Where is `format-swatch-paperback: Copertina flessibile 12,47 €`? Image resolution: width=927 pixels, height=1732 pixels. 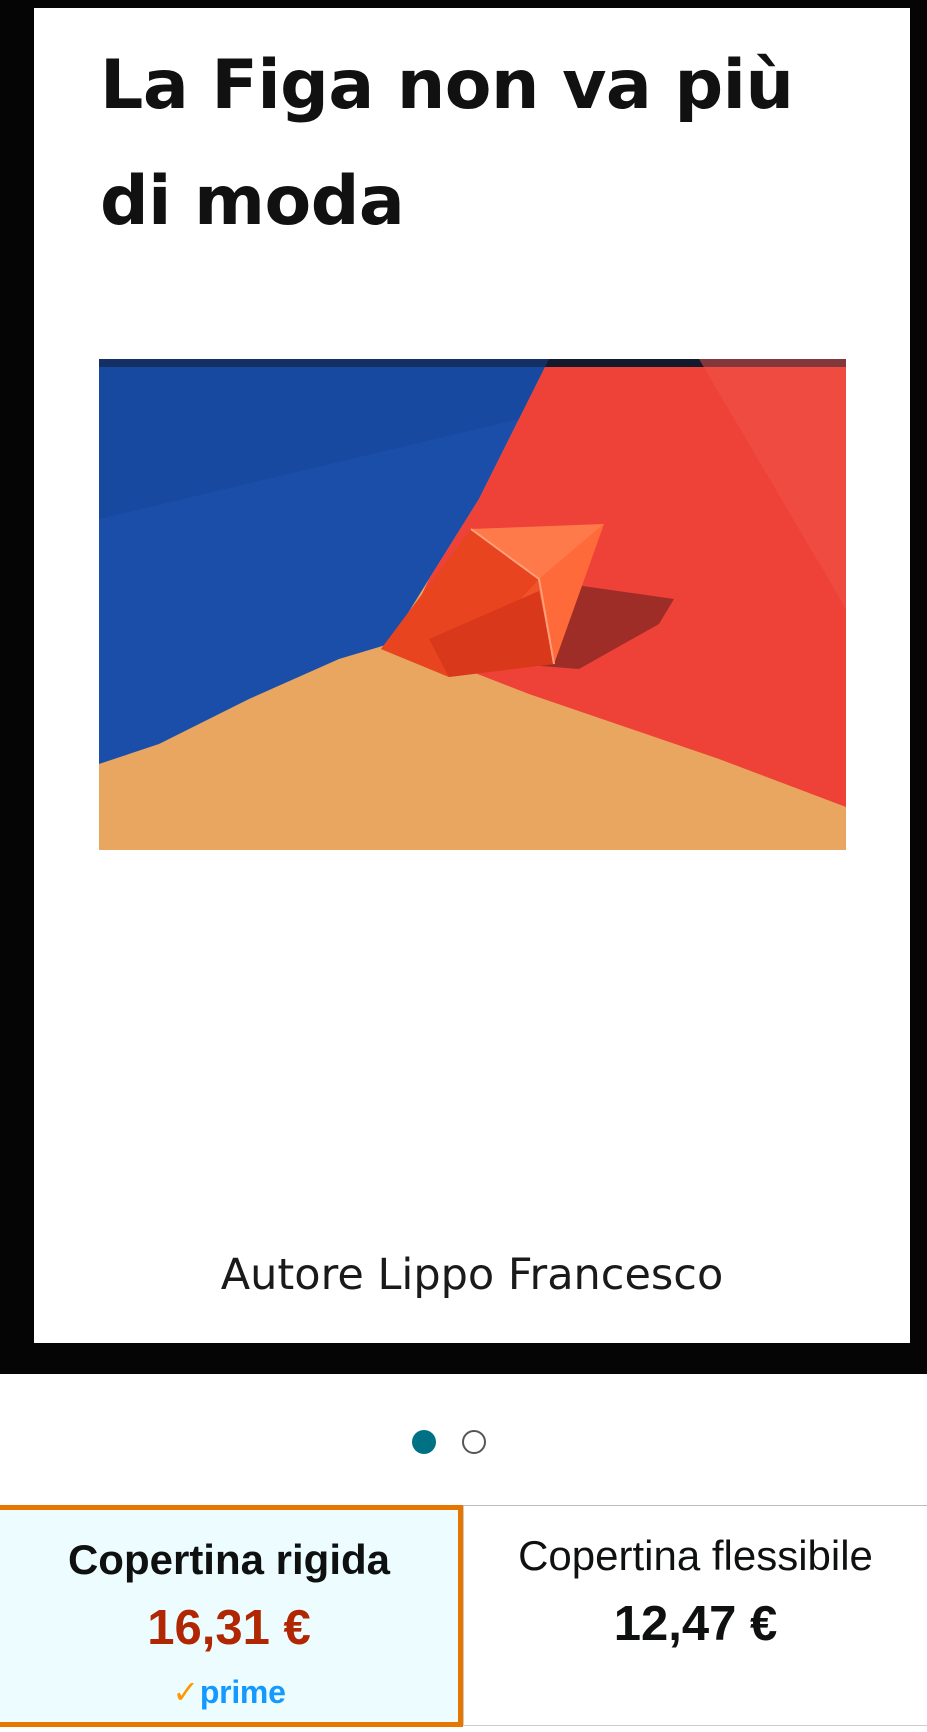 format-swatch-paperback: Copertina flessibile 12,47 € is located at coordinates (695, 1616).